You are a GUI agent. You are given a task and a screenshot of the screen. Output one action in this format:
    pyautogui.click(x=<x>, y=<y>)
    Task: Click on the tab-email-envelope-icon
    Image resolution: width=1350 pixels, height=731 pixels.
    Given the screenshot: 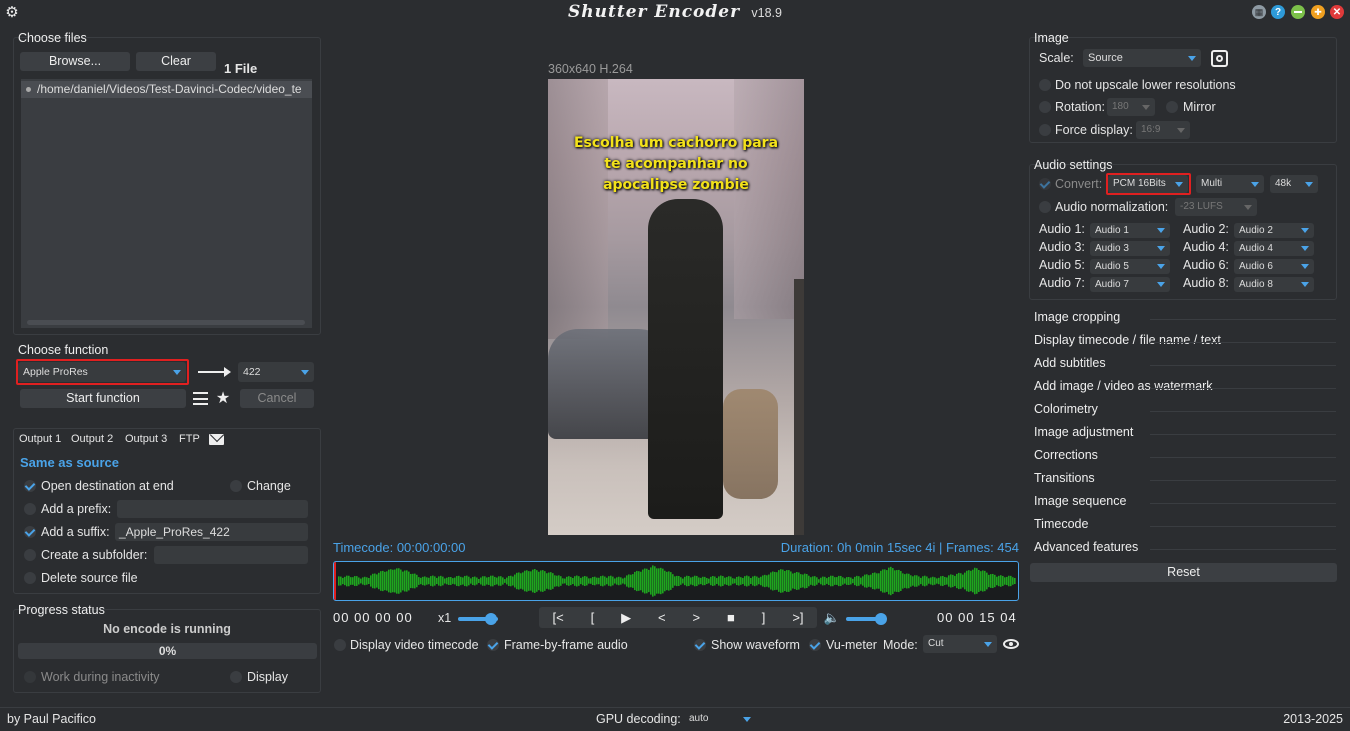 What is the action you would take?
    pyautogui.click(x=216, y=439)
    